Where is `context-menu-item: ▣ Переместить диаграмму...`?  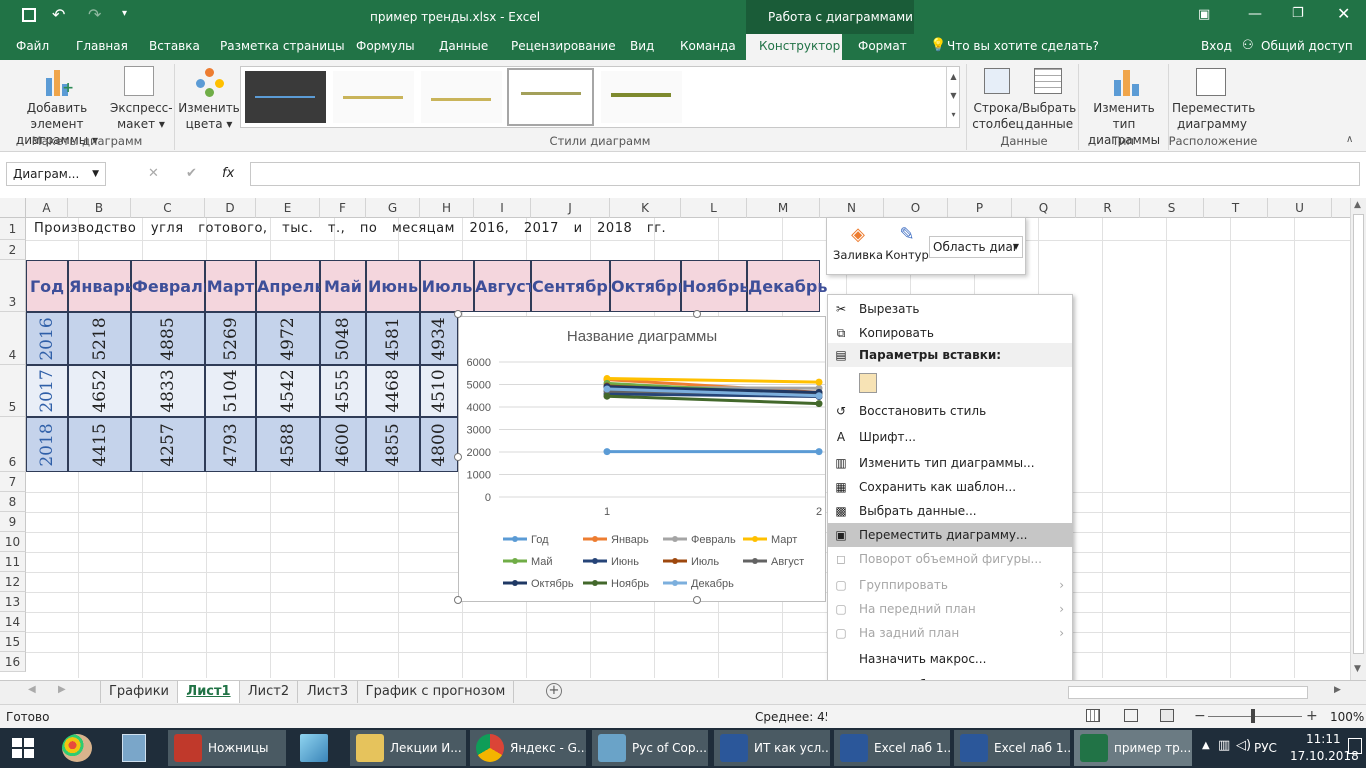
context-menu-item: ▣ Переместить диаграмму... is located at coordinates (950, 535).